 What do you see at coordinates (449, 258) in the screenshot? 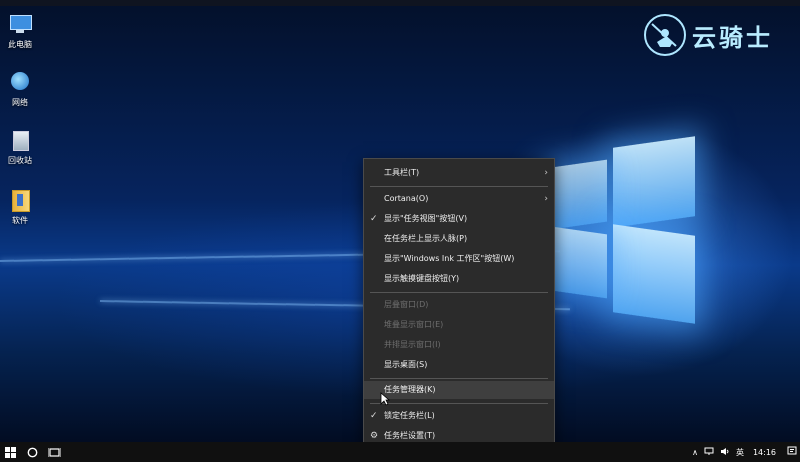
I see `menu-item-label: 显示"Windows Ink 工作区"按钮(W)` at bounding box center [449, 258].